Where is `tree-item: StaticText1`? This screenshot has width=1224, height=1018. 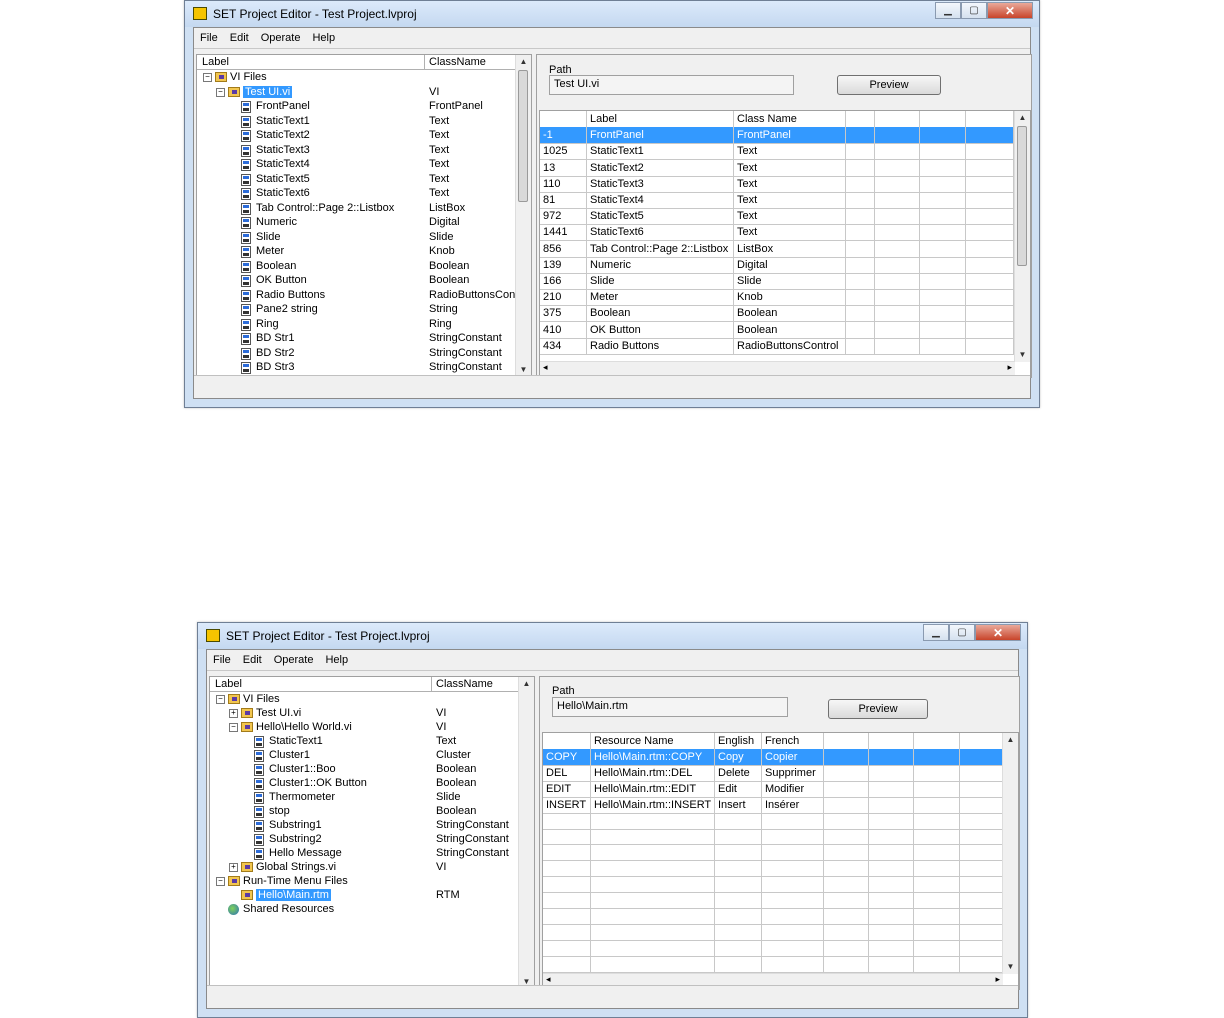 tree-item: StaticText1 is located at coordinates (296, 741).